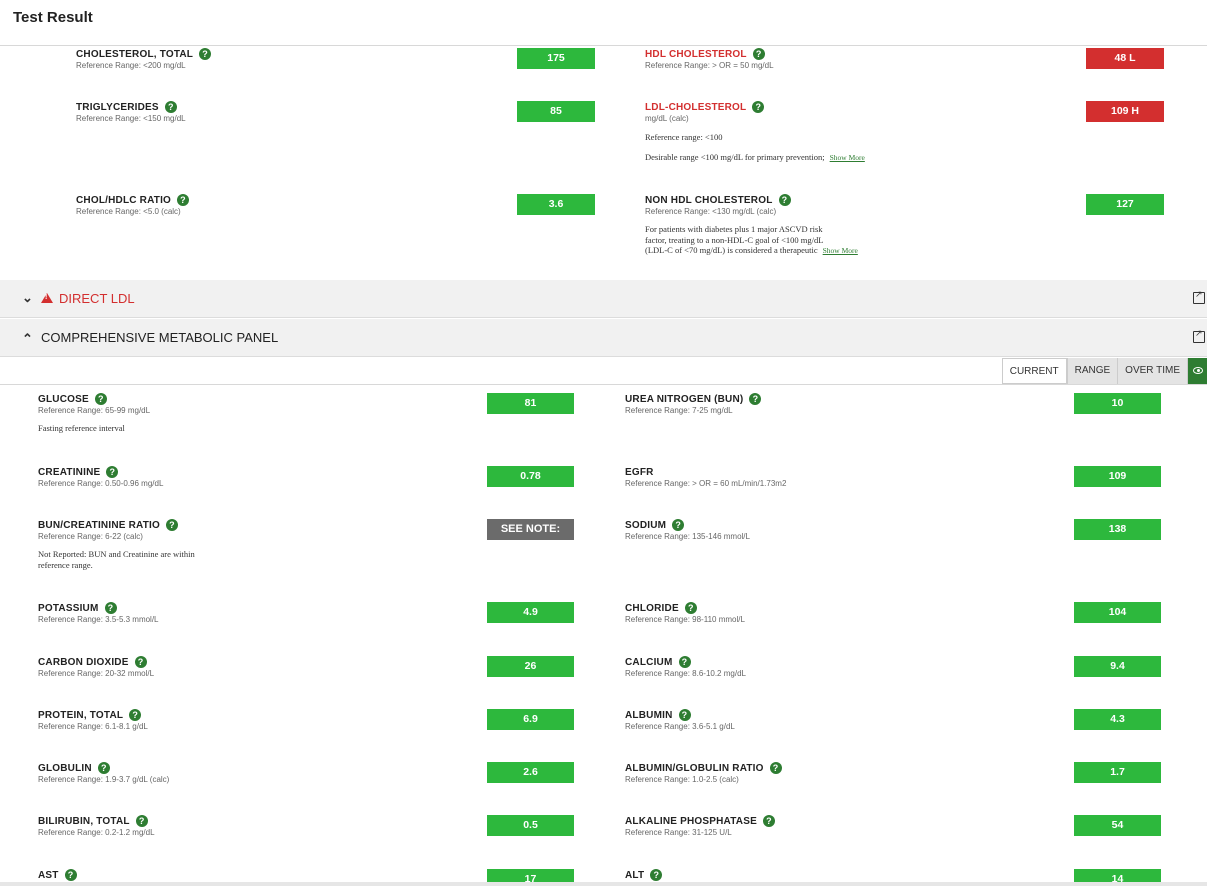  I want to click on result-name: ALKALINE PHOSPHATASE, so click(691, 821).